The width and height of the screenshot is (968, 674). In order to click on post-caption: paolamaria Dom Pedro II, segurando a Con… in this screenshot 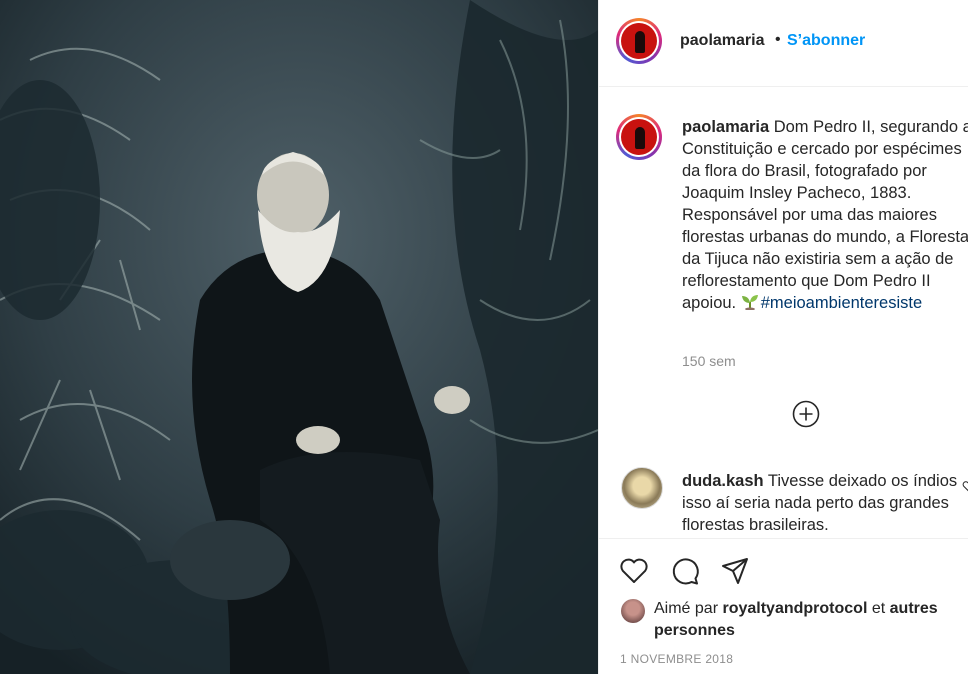, I will do `click(825, 215)`.